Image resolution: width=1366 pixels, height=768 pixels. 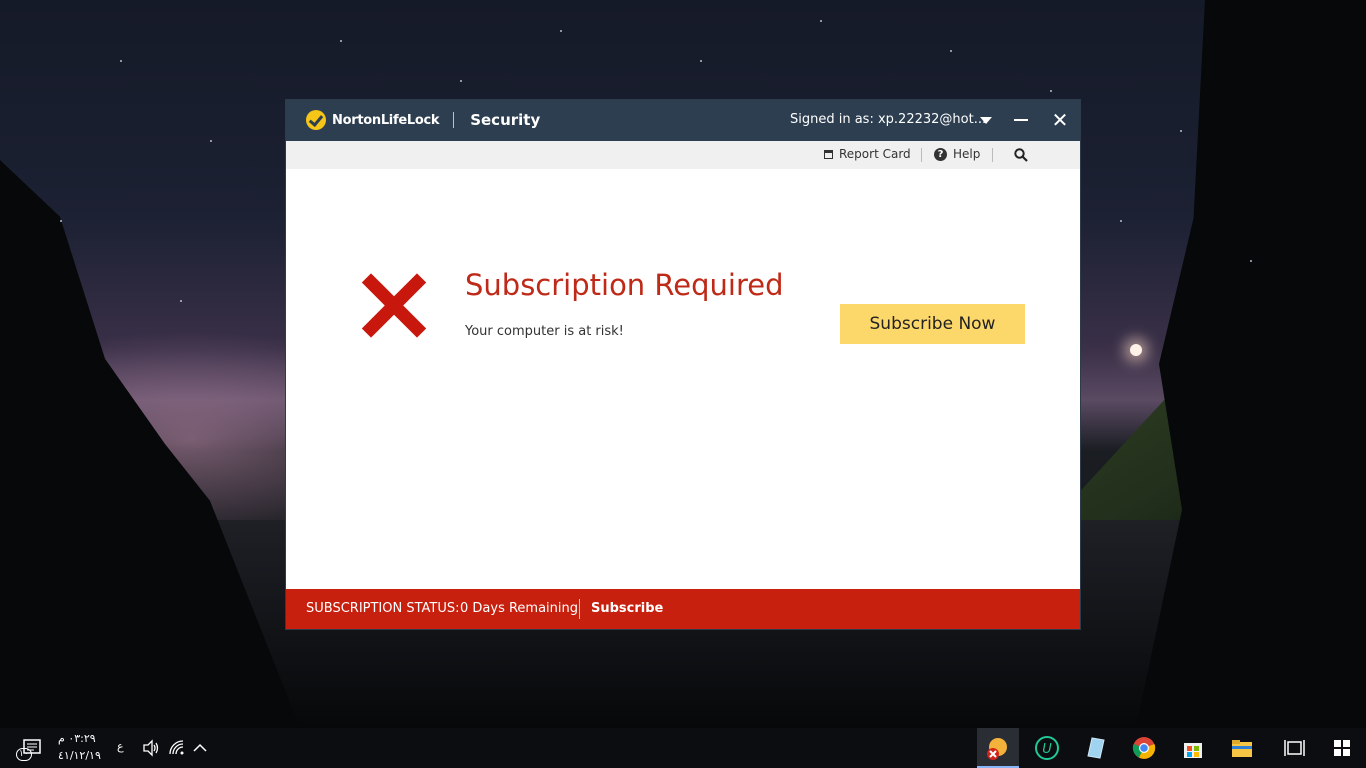 What do you see at coordinates (77, 738) in the screenshot?
I see `clock-time: ٠٣:٢٩ م` at bounding box center [77, 738].